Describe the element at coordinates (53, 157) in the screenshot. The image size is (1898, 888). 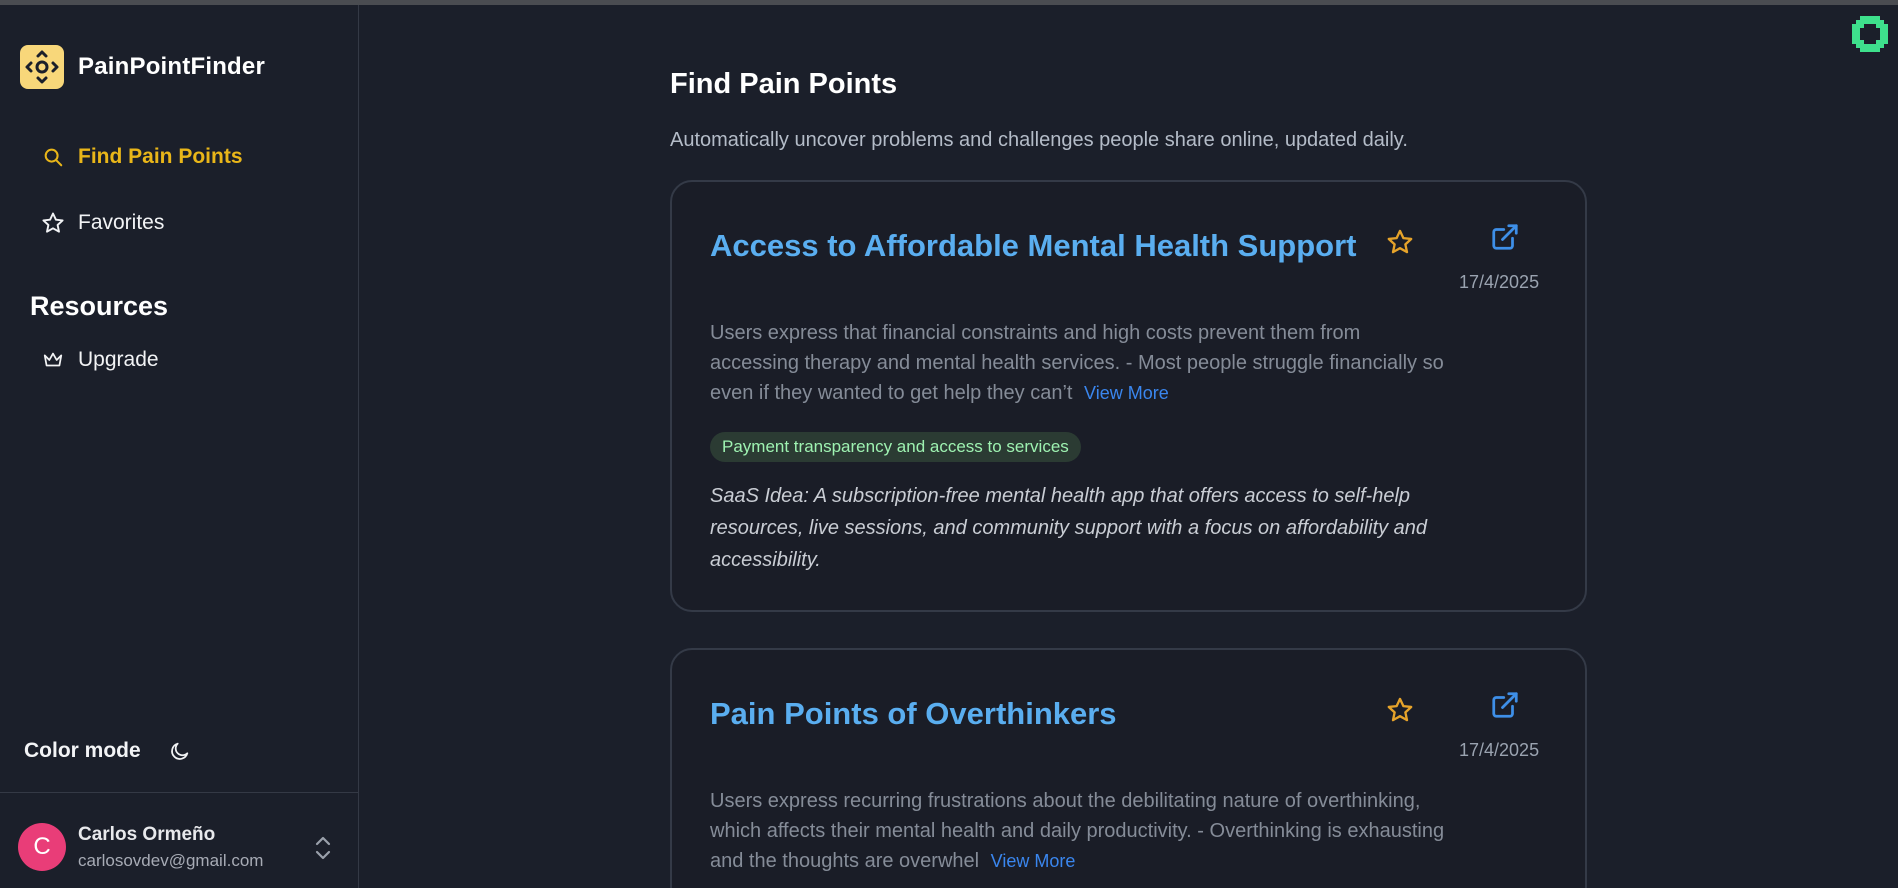
I see `search-icon` at that location.